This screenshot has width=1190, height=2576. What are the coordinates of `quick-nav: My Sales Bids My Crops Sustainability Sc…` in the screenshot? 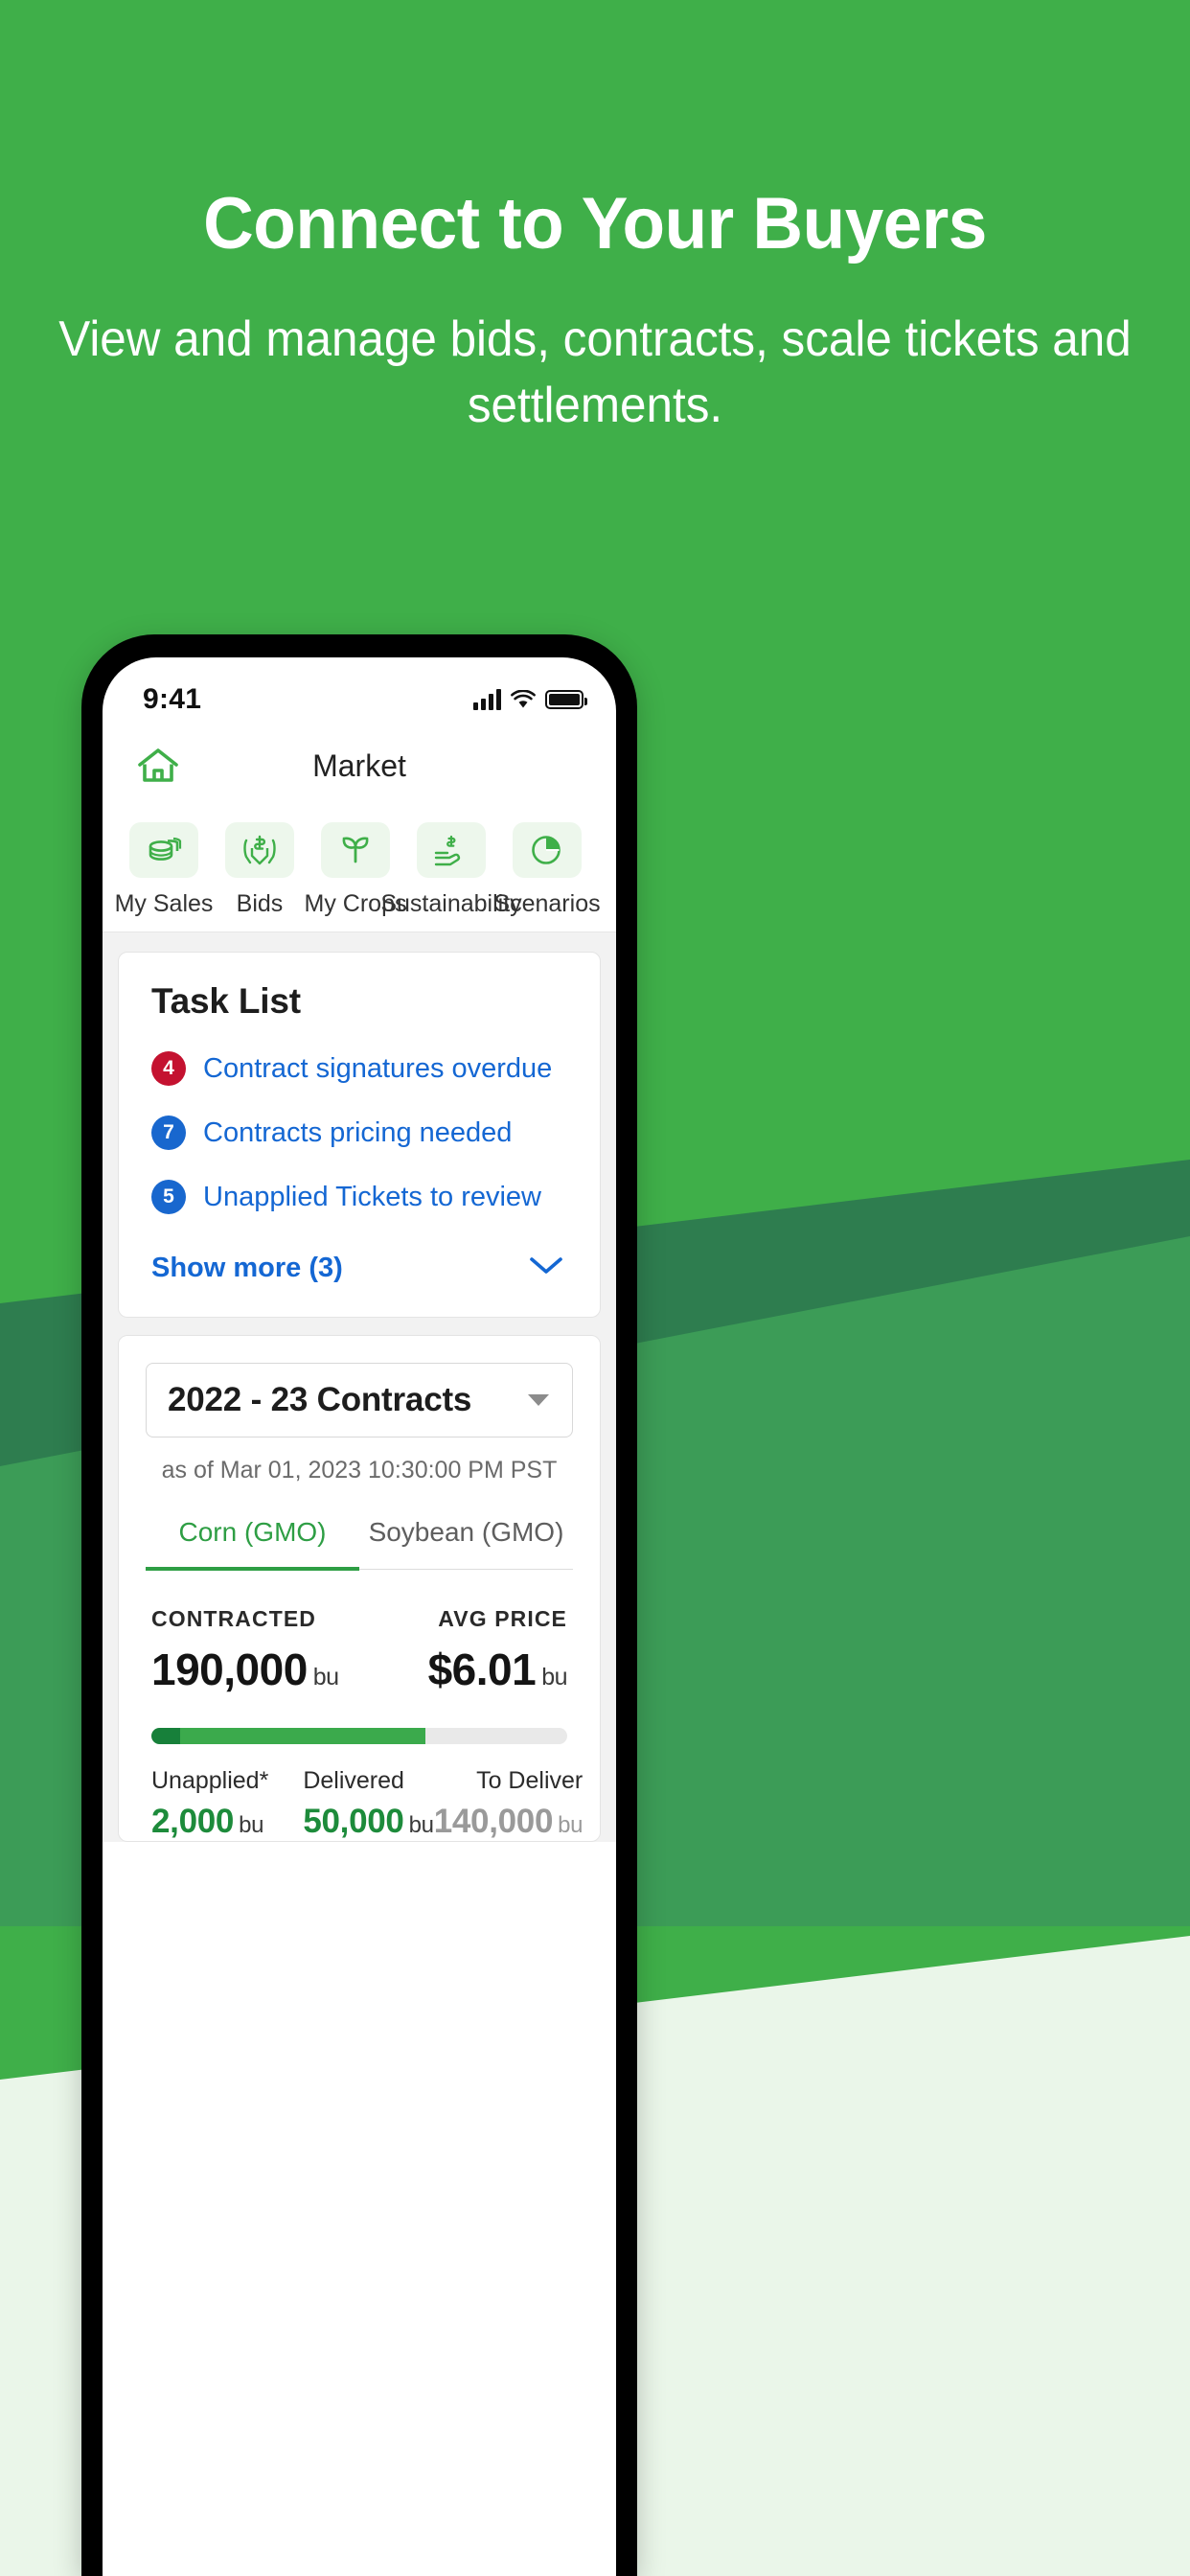 It's located at (359, 868).